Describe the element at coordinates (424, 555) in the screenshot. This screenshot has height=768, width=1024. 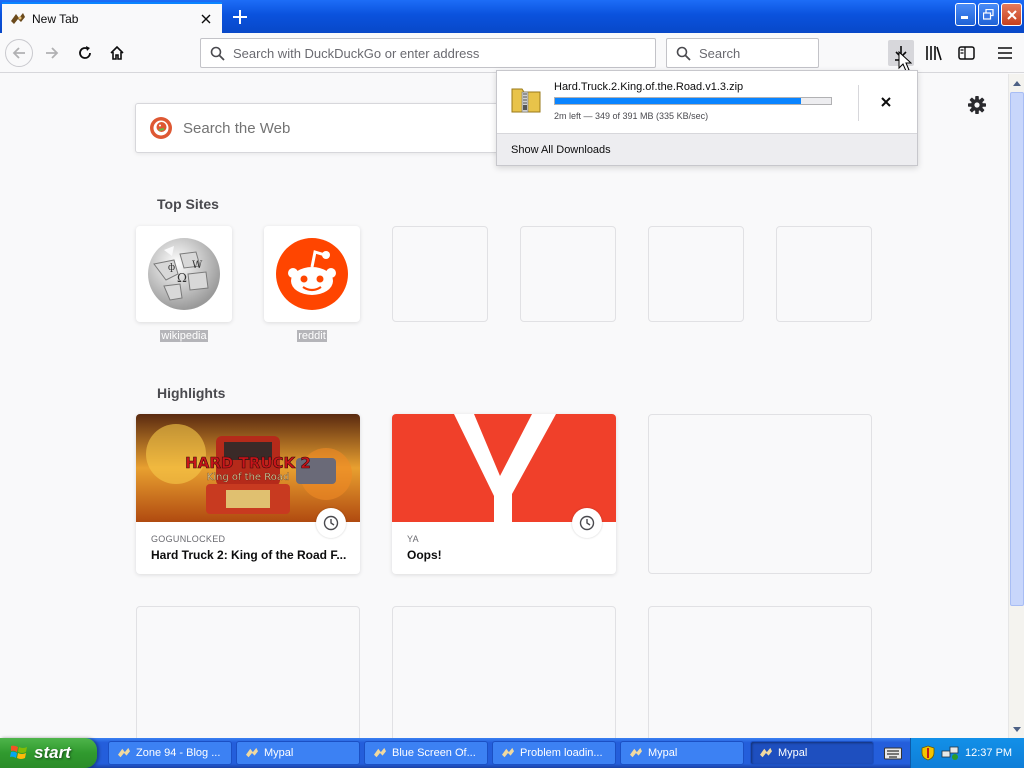
I see `highlight-title: Oops!` at that location.